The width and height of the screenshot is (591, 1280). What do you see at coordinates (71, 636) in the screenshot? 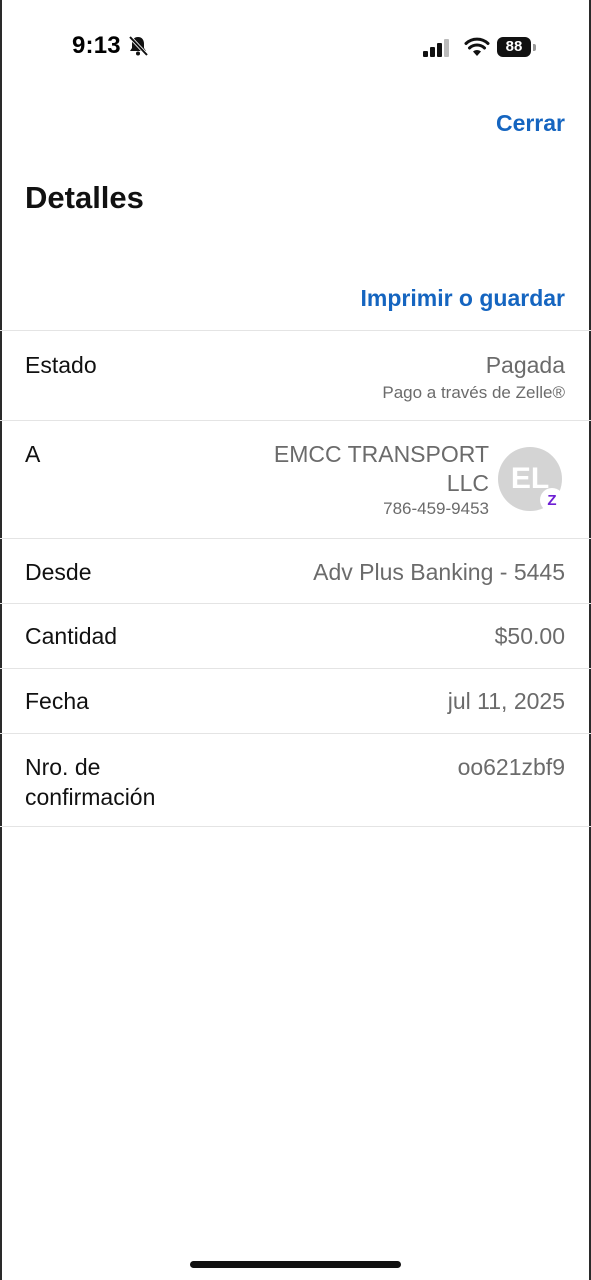
I see `amount-label: Cantidad` at bounding box center [71, 636].